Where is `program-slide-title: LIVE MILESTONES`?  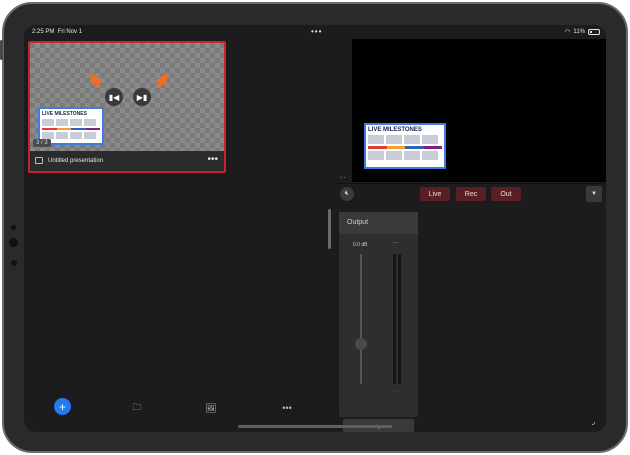
program-slide-title: LIVE MILESTONES is located at coordinates (395, 130).